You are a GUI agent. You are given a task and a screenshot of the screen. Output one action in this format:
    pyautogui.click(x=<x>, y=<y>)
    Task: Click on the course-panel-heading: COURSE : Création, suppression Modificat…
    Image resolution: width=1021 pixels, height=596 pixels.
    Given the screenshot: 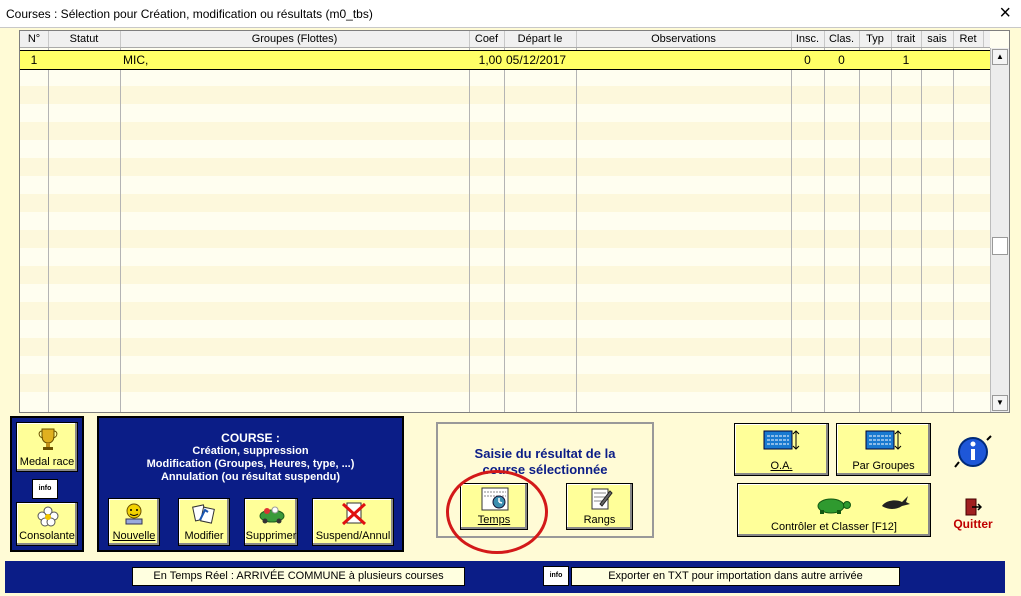 What is the action you would take?
    pyautogui.click(x=250, y=458)
    